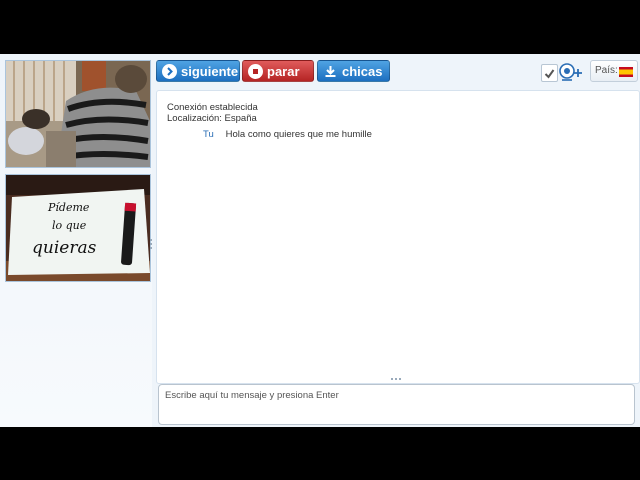 This screenshot has height=480, width=640. I want to click on system-message: Conexión establecida, so click(212, 107).